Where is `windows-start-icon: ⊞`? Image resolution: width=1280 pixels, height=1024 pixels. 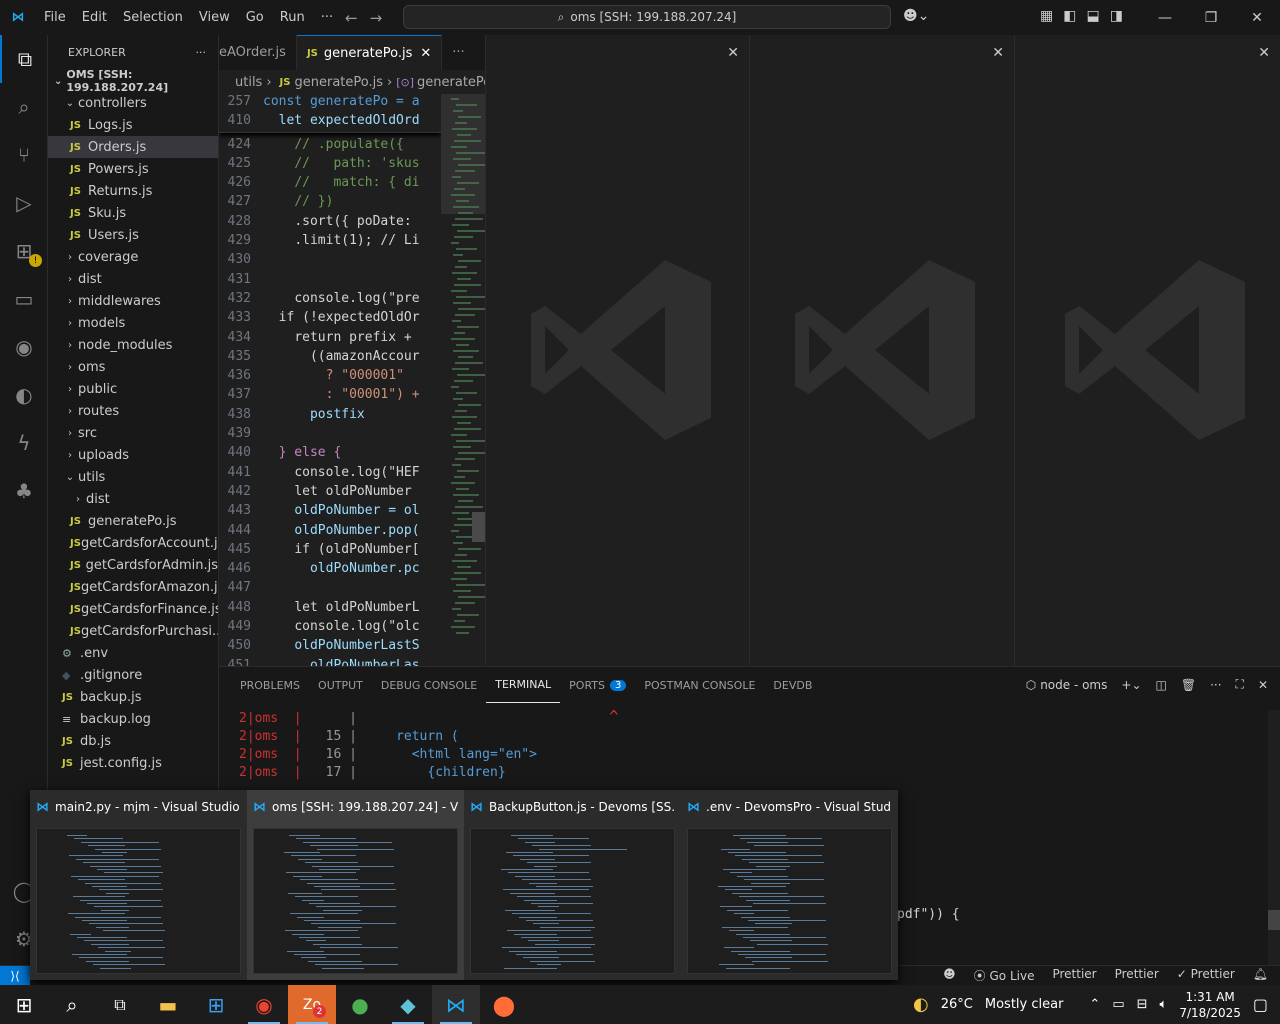 windows-start-icon: ⊞ is located at coordinates (24, 1004).